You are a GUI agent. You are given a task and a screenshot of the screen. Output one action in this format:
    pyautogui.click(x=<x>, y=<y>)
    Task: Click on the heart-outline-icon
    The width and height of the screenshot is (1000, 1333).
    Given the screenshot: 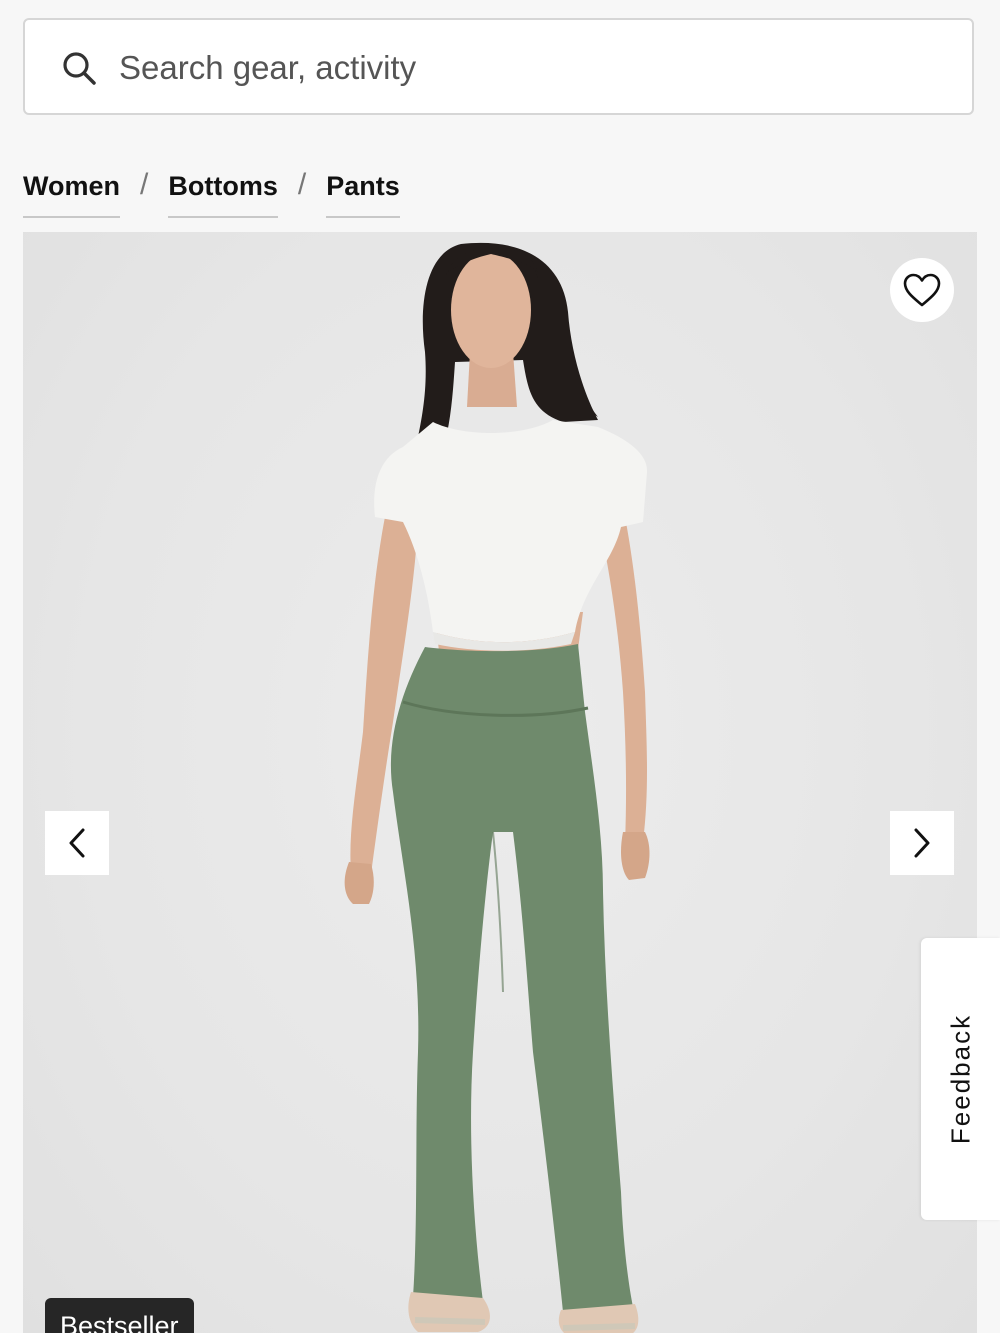 What is the action you would take?
    pyautogui.click(x=922, y=290)
    